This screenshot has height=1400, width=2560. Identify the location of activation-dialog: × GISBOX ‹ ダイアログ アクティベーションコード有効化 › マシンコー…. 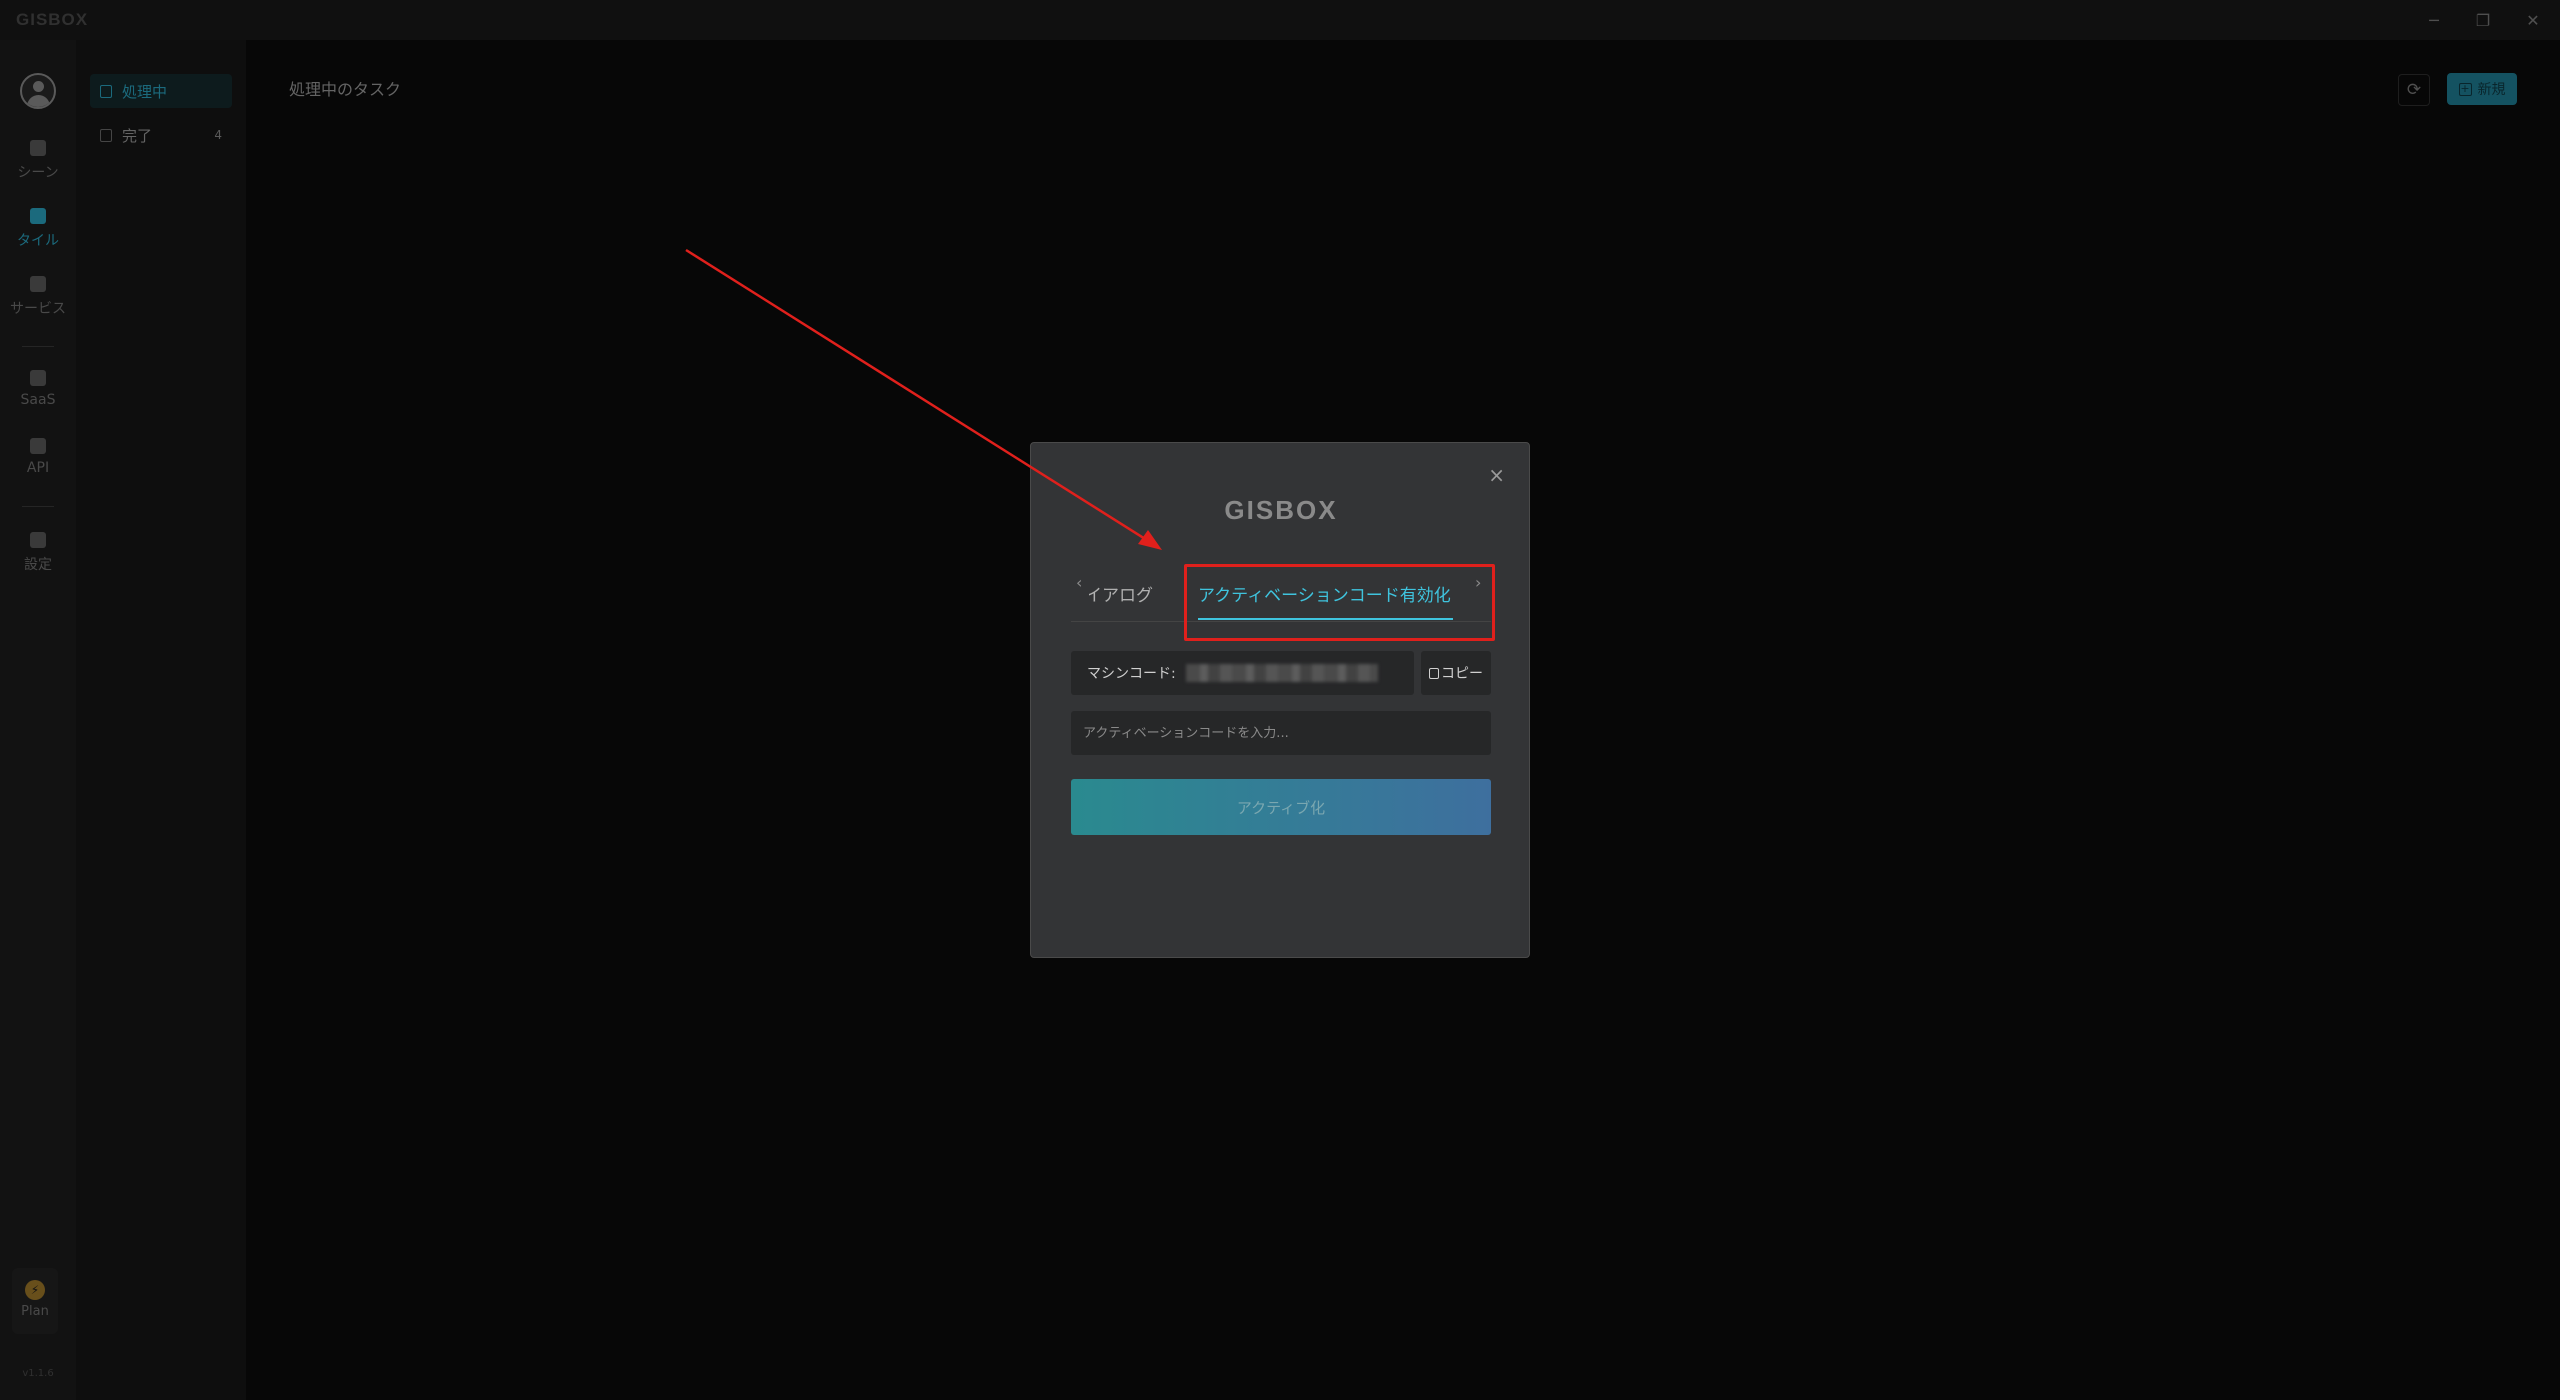
(1280, 700).